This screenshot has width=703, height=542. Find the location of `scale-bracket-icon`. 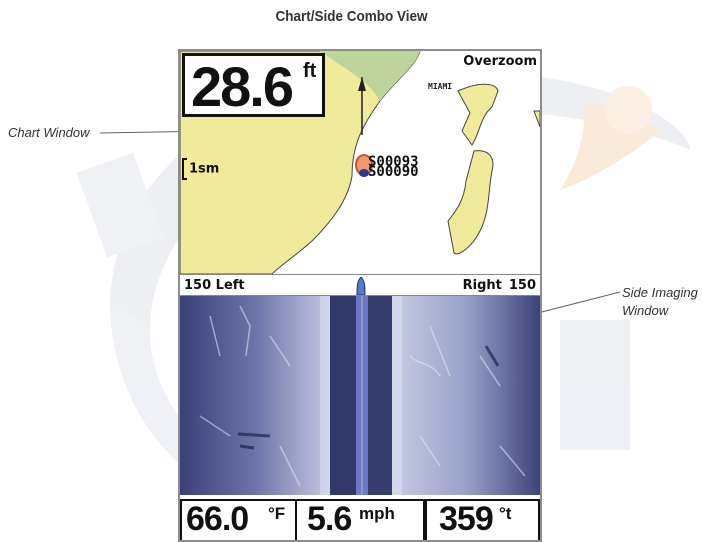

scale-bracket-icon is located at coordinates (184, 169).